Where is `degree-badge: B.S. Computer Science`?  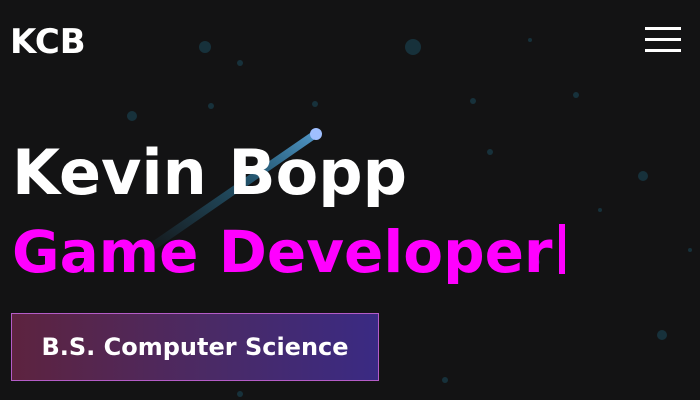 degree-badge: B.S. Computer Science is located at coordinates (195, 347).